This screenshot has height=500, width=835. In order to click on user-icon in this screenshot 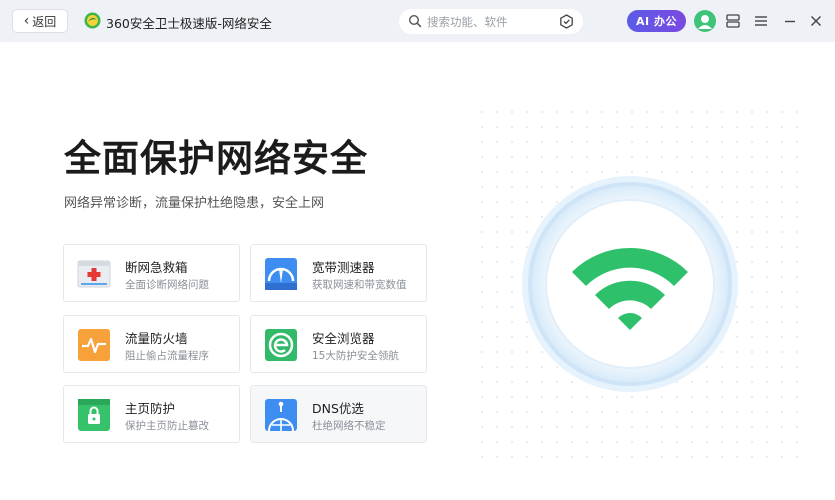, I will do `click(705, 22)`.